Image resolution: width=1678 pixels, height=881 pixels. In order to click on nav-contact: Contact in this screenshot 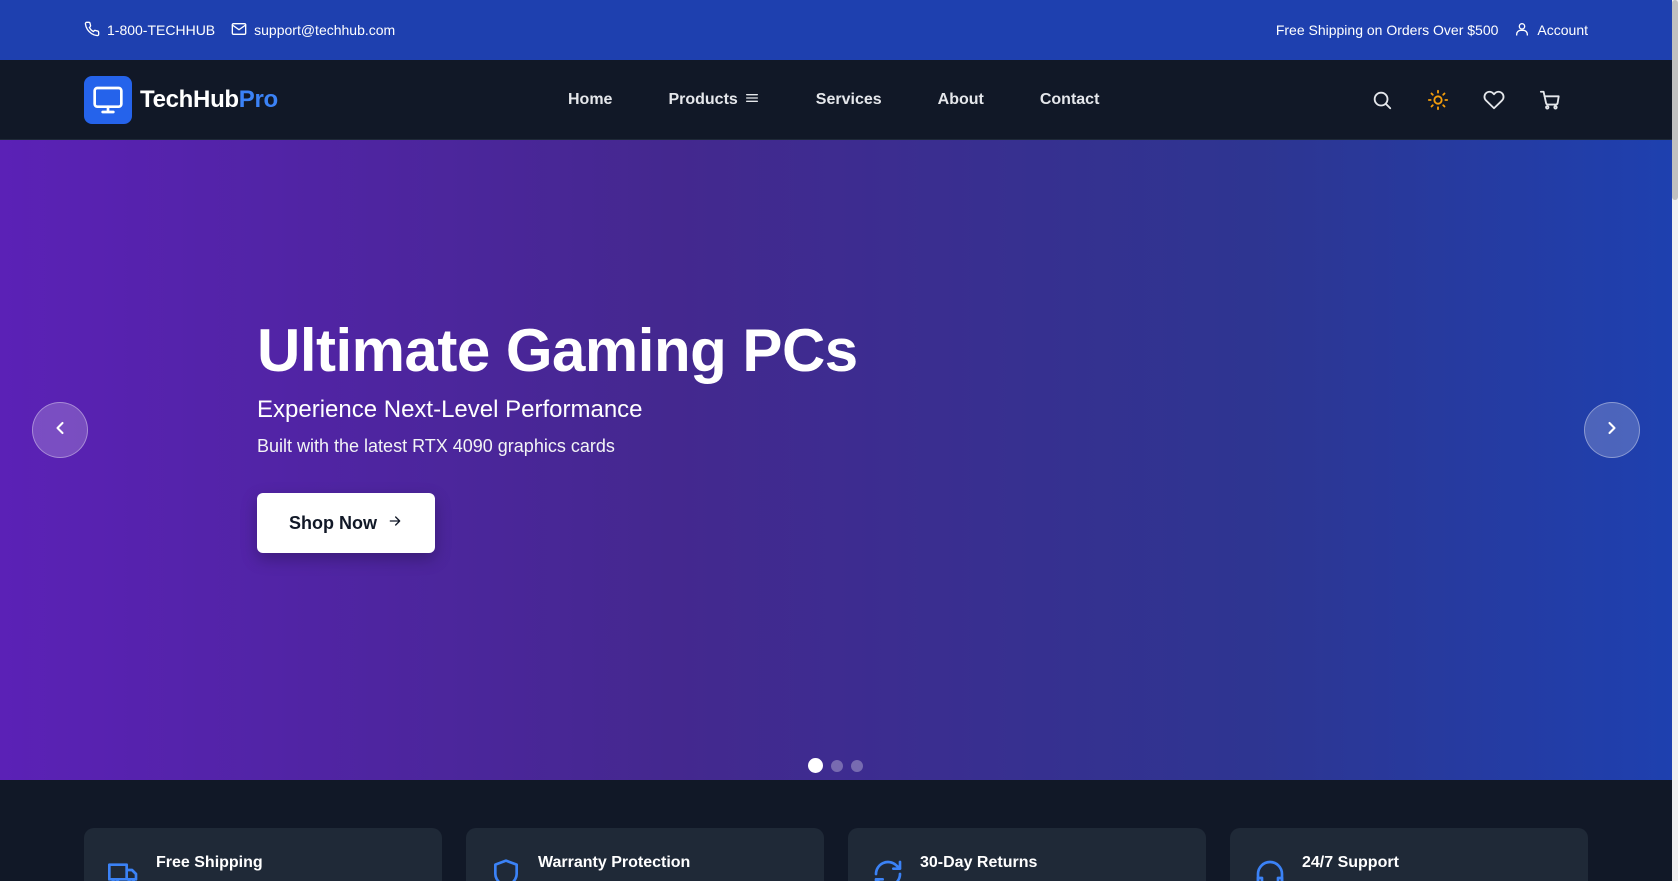, I will do `click(1070, 100)`.